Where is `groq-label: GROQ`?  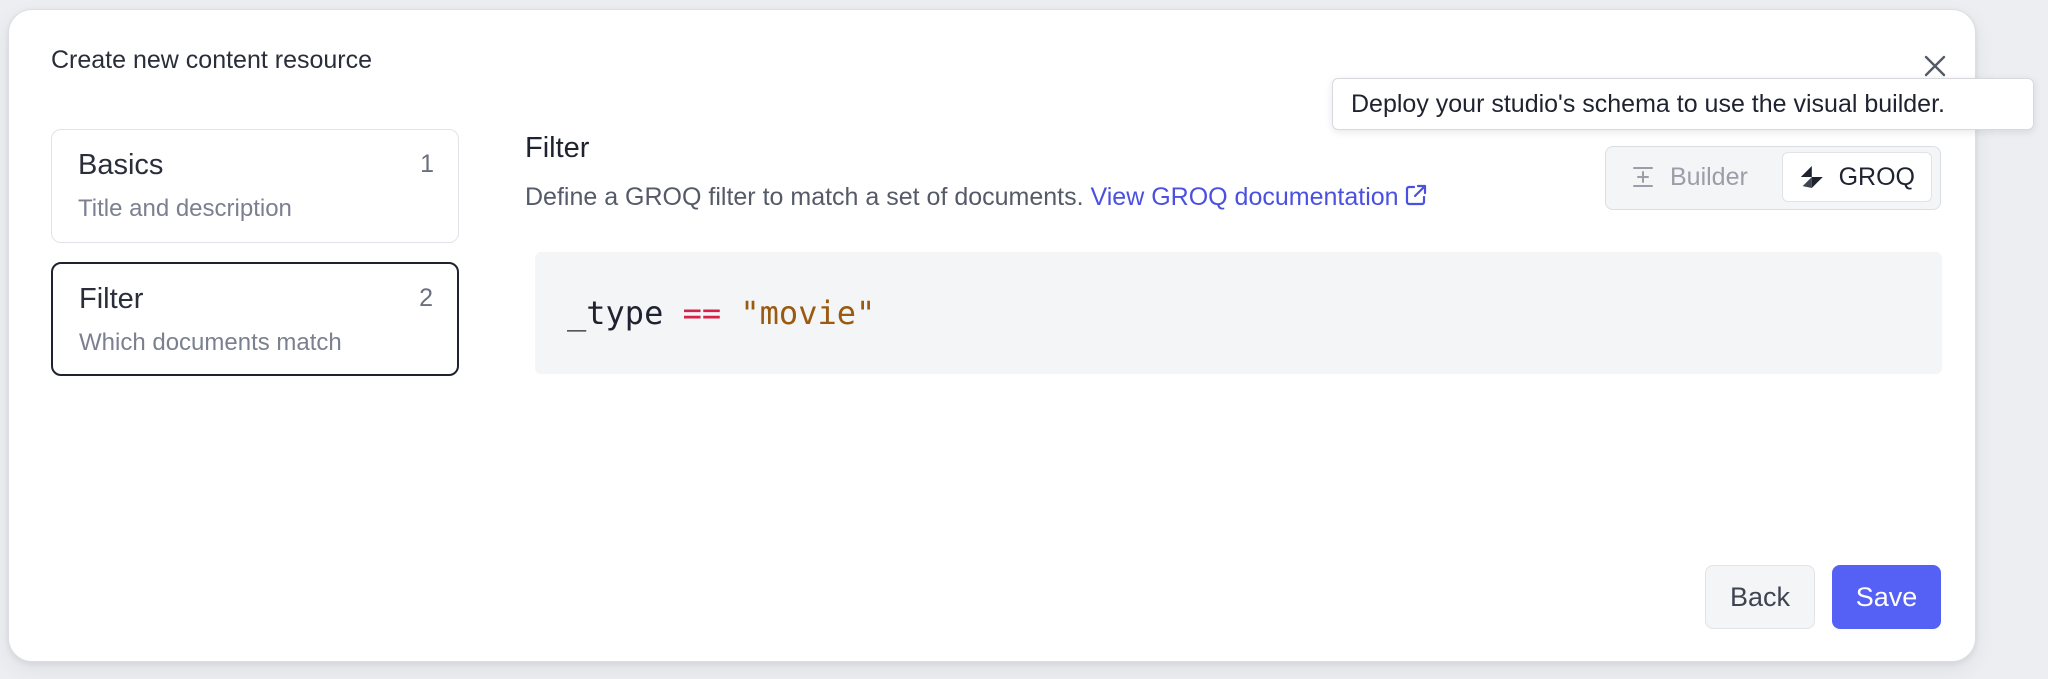 groq-label: GROQ is located at coordinates (1876, 176).